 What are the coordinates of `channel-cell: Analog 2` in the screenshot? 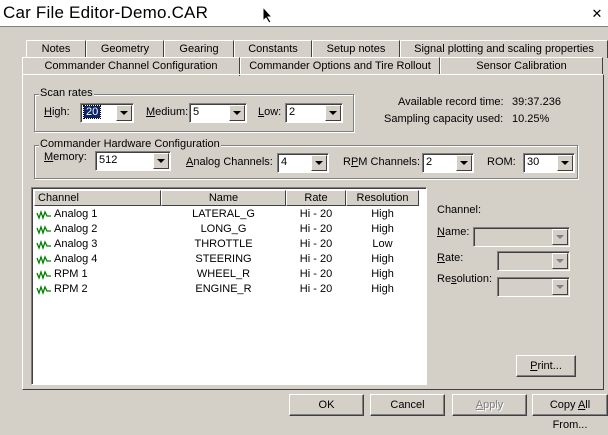 It's located at (97, 229).